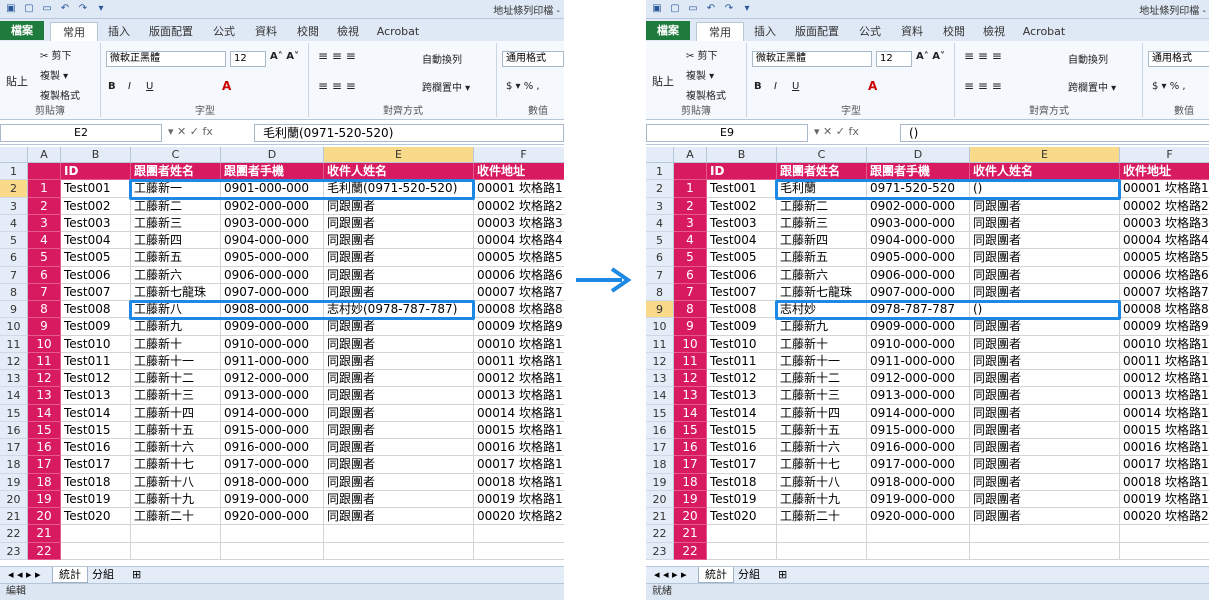  Describe the element at coordinates (399, 465) in the screenshot. I see `cell-E18: 同跟團者` at that location.